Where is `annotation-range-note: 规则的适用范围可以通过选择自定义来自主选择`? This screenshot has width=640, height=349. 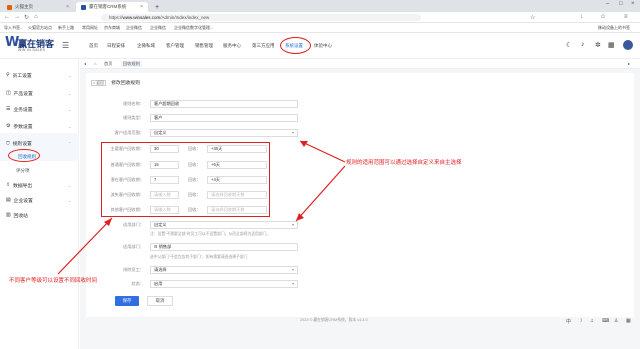 annotation-range-note: 规则的适用范围可以通过选择自定义来自主选择 is located at coordinates (404, 163).